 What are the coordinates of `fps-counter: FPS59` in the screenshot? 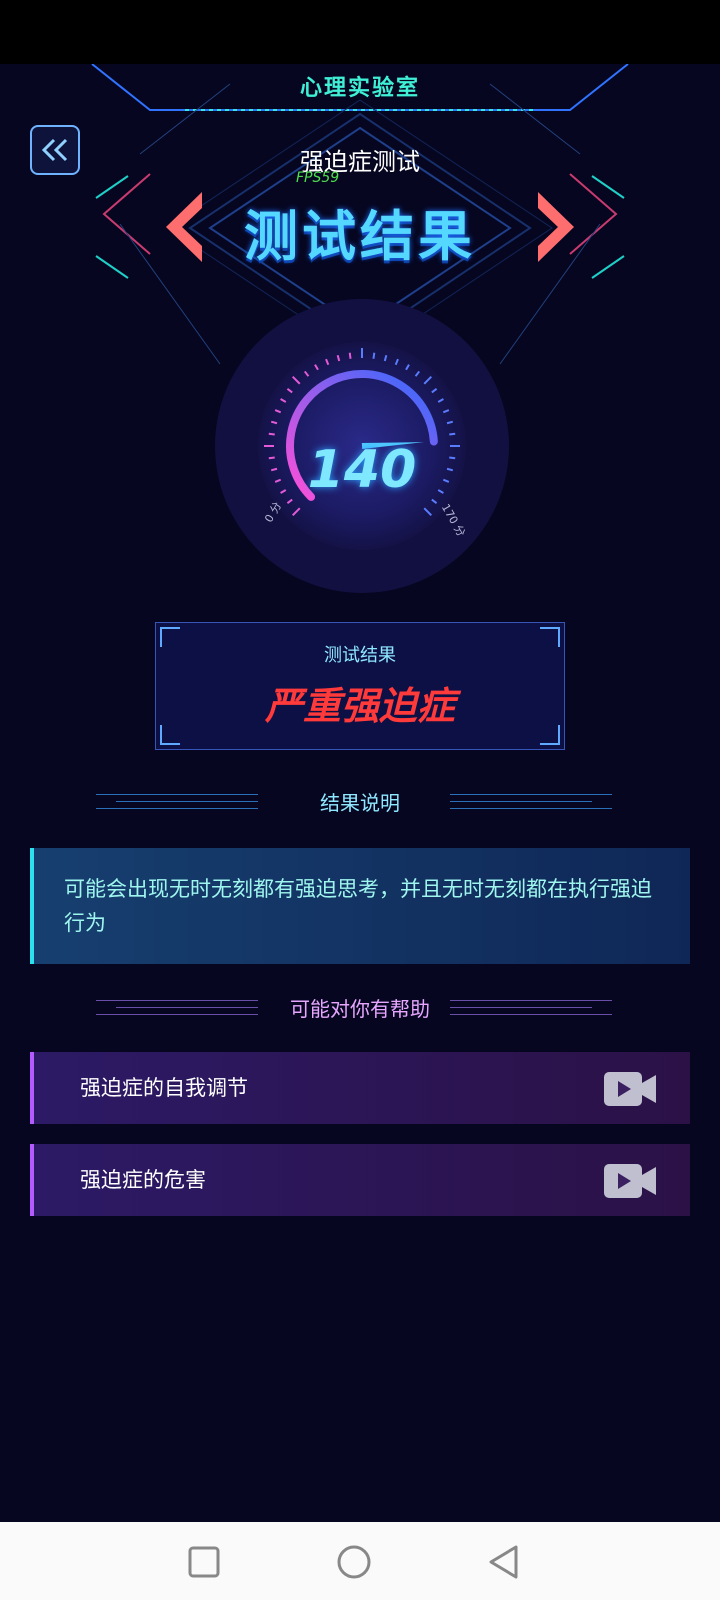 It's located at (318, 178).